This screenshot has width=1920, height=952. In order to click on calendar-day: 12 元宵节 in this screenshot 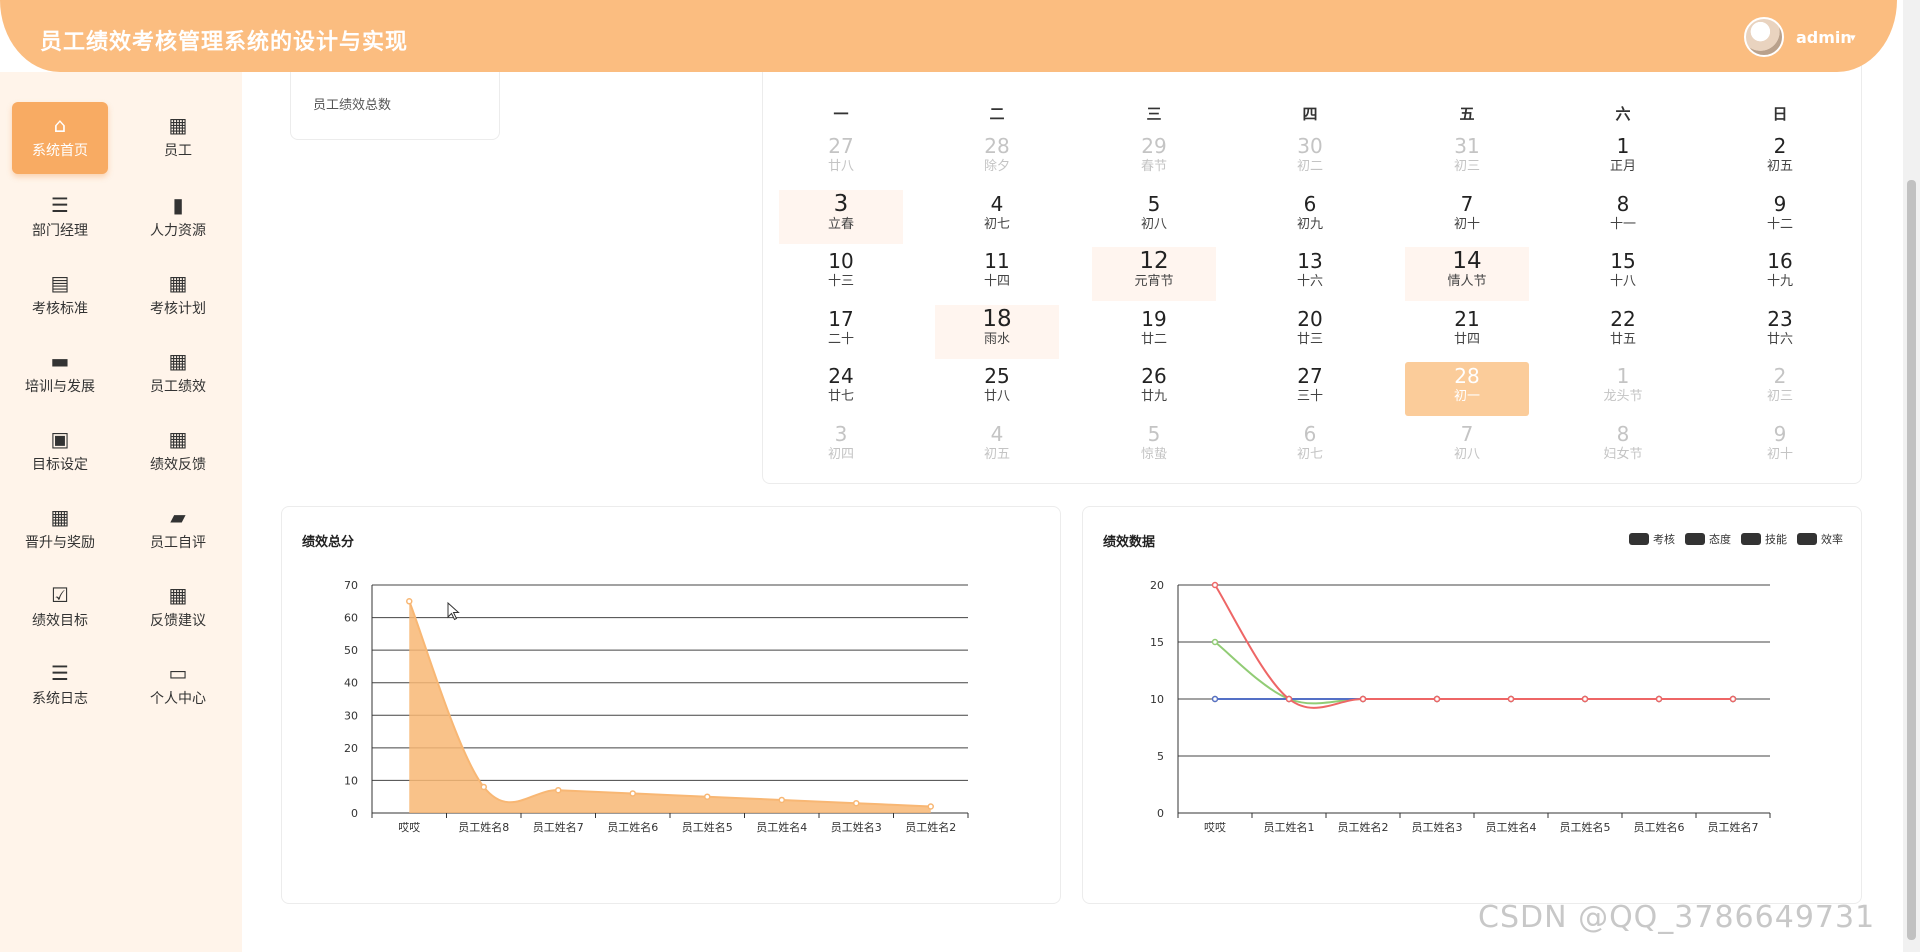, I will do `click(1154, 274)`.